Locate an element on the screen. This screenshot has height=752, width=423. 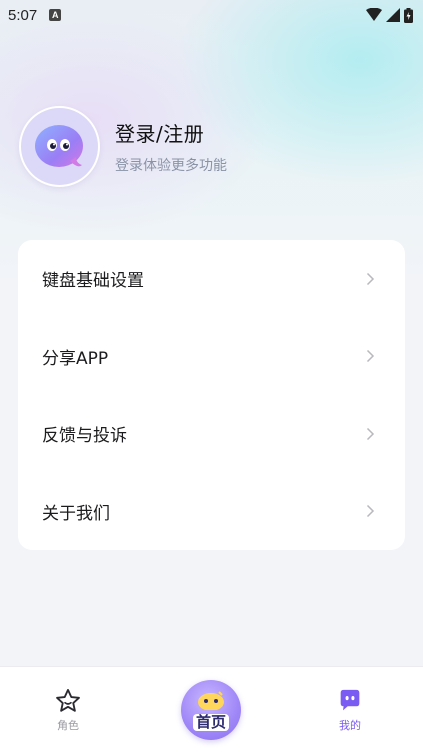
tab-mine: 我的 is located at coordinates (350, 710).